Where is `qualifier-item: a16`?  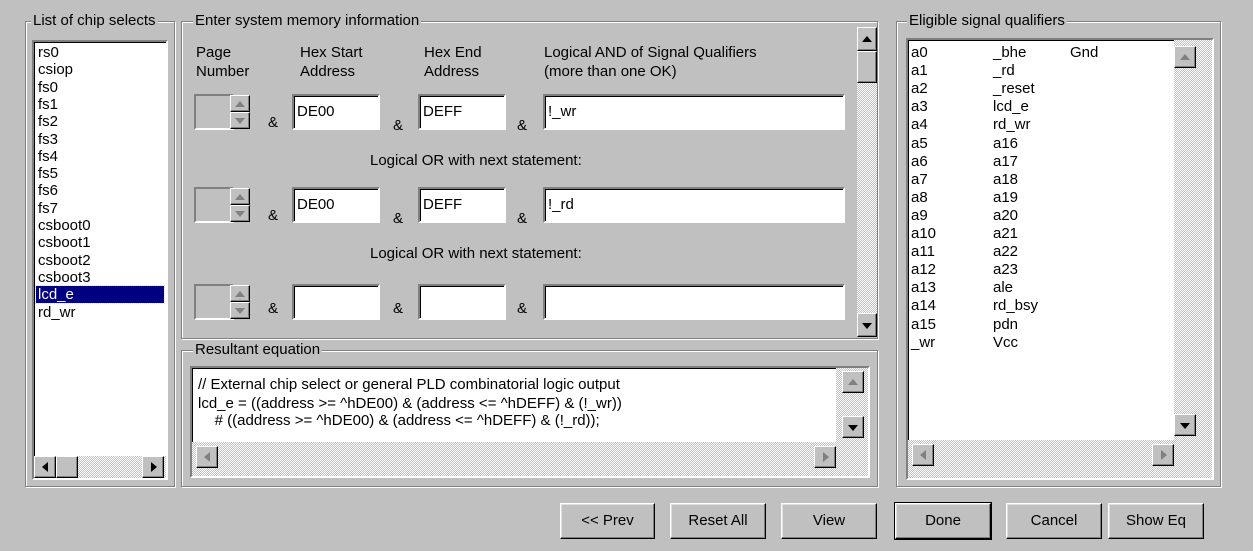
qualifier-item: a16 is located at coordinates (1005, 144).